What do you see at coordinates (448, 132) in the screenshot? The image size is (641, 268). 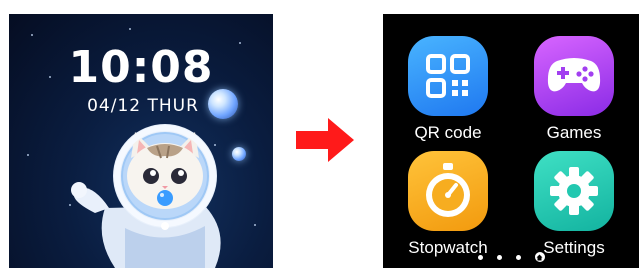 I see `app-label: QR code` at bounding box center [448, 132].